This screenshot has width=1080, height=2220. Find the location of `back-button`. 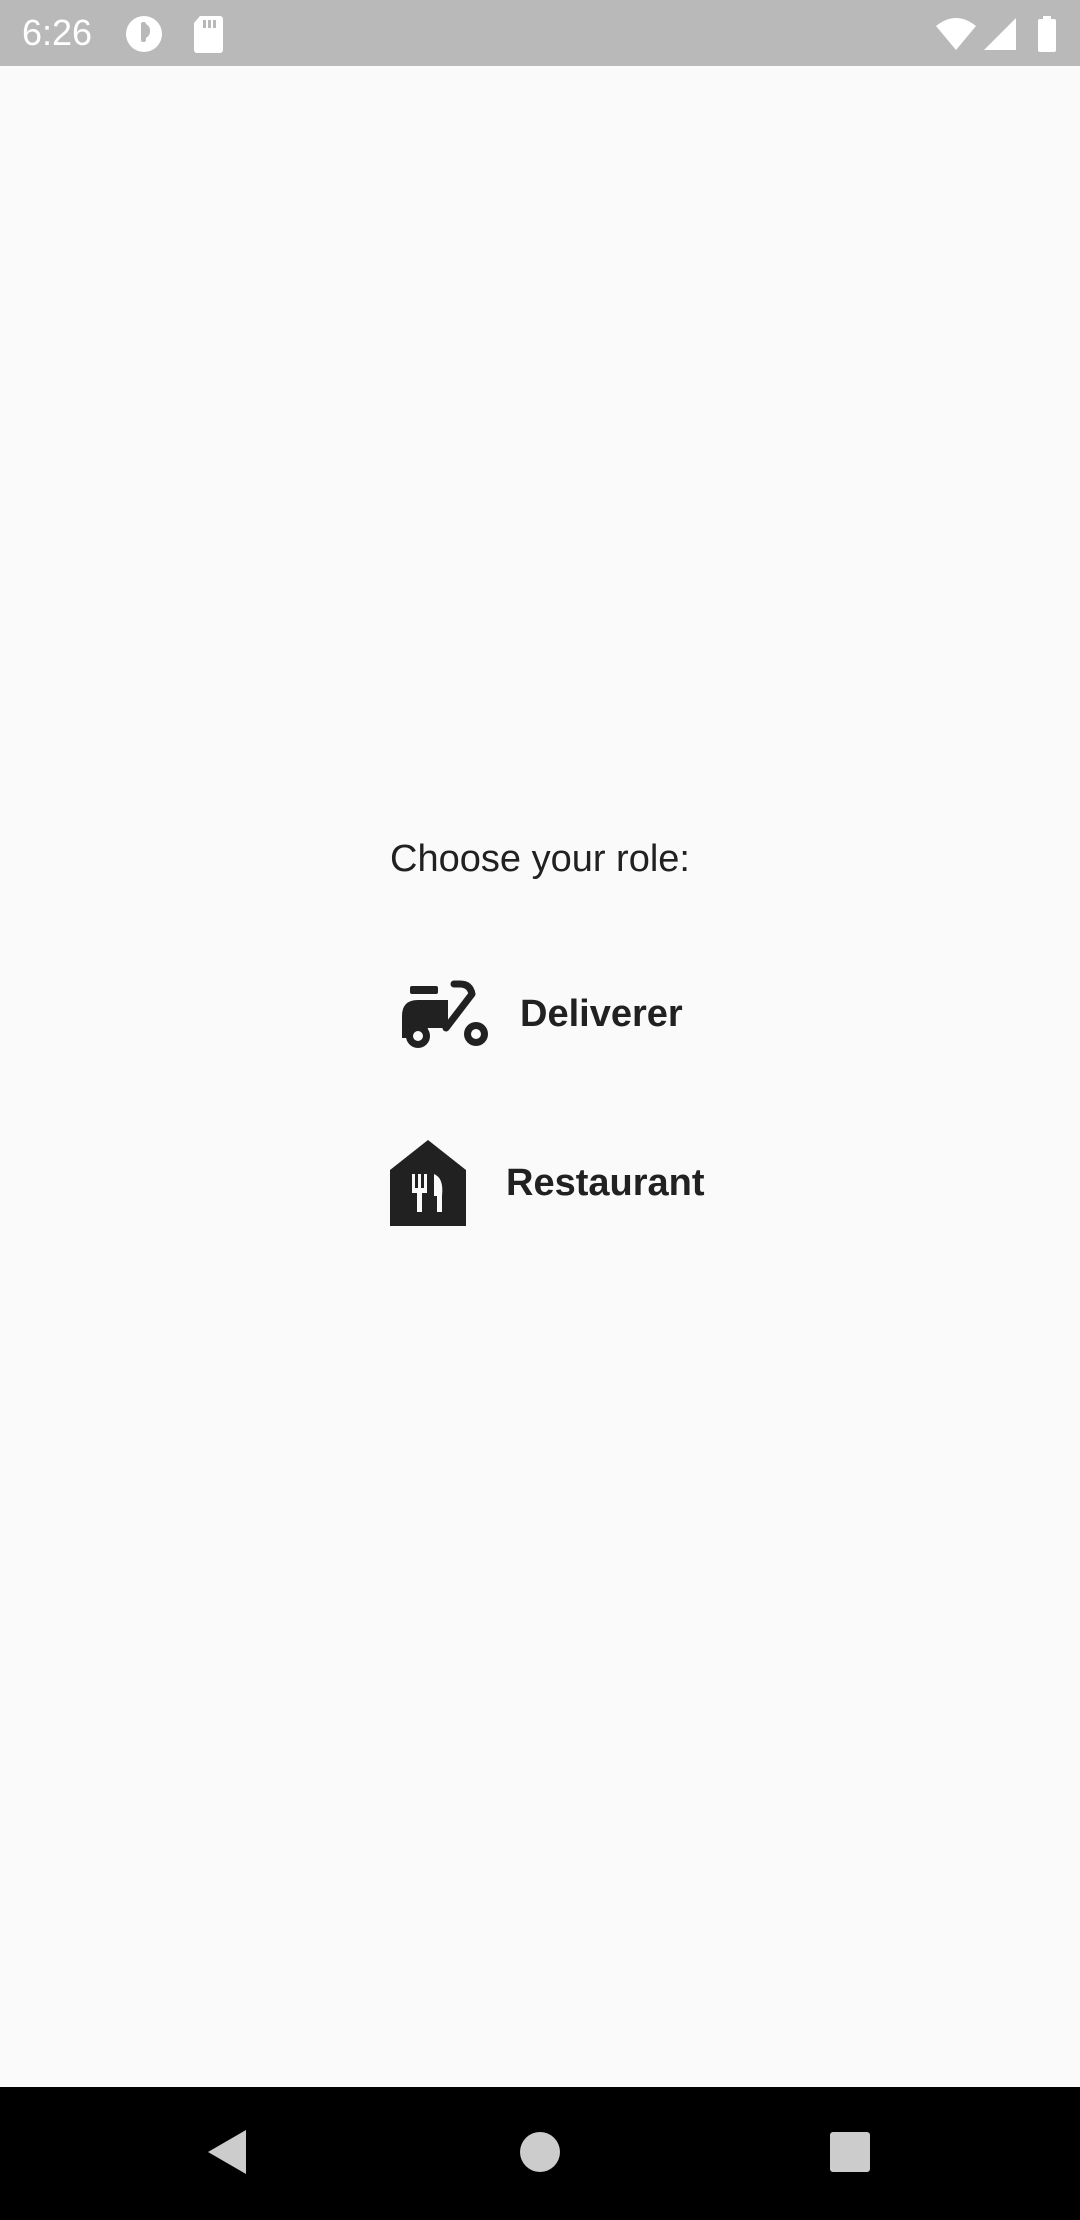

back-button is located at coordinates (226, 2154).